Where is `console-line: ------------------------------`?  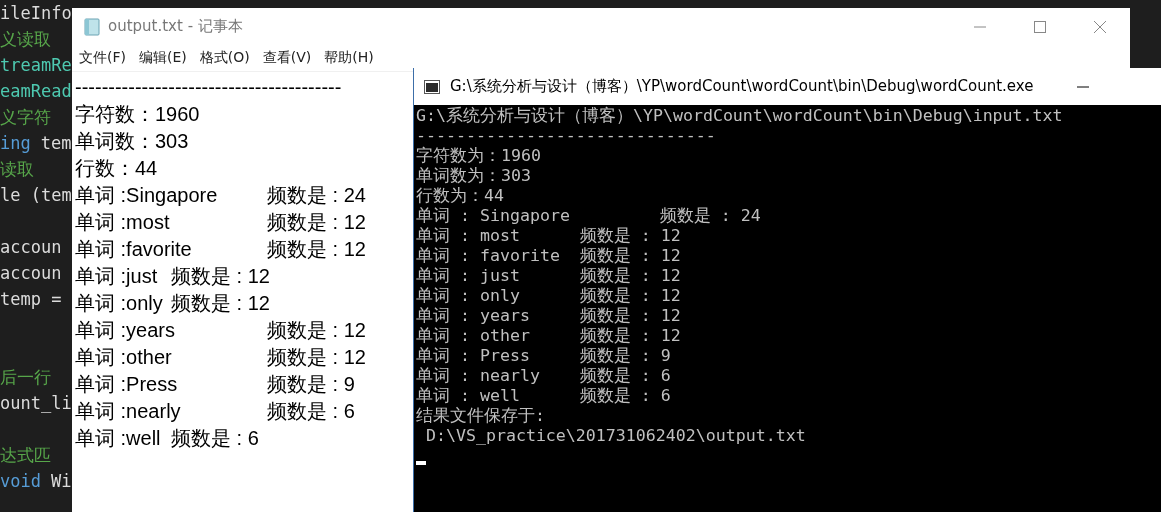
console-line: ------------------------------ is located at coordinates (566, 136).